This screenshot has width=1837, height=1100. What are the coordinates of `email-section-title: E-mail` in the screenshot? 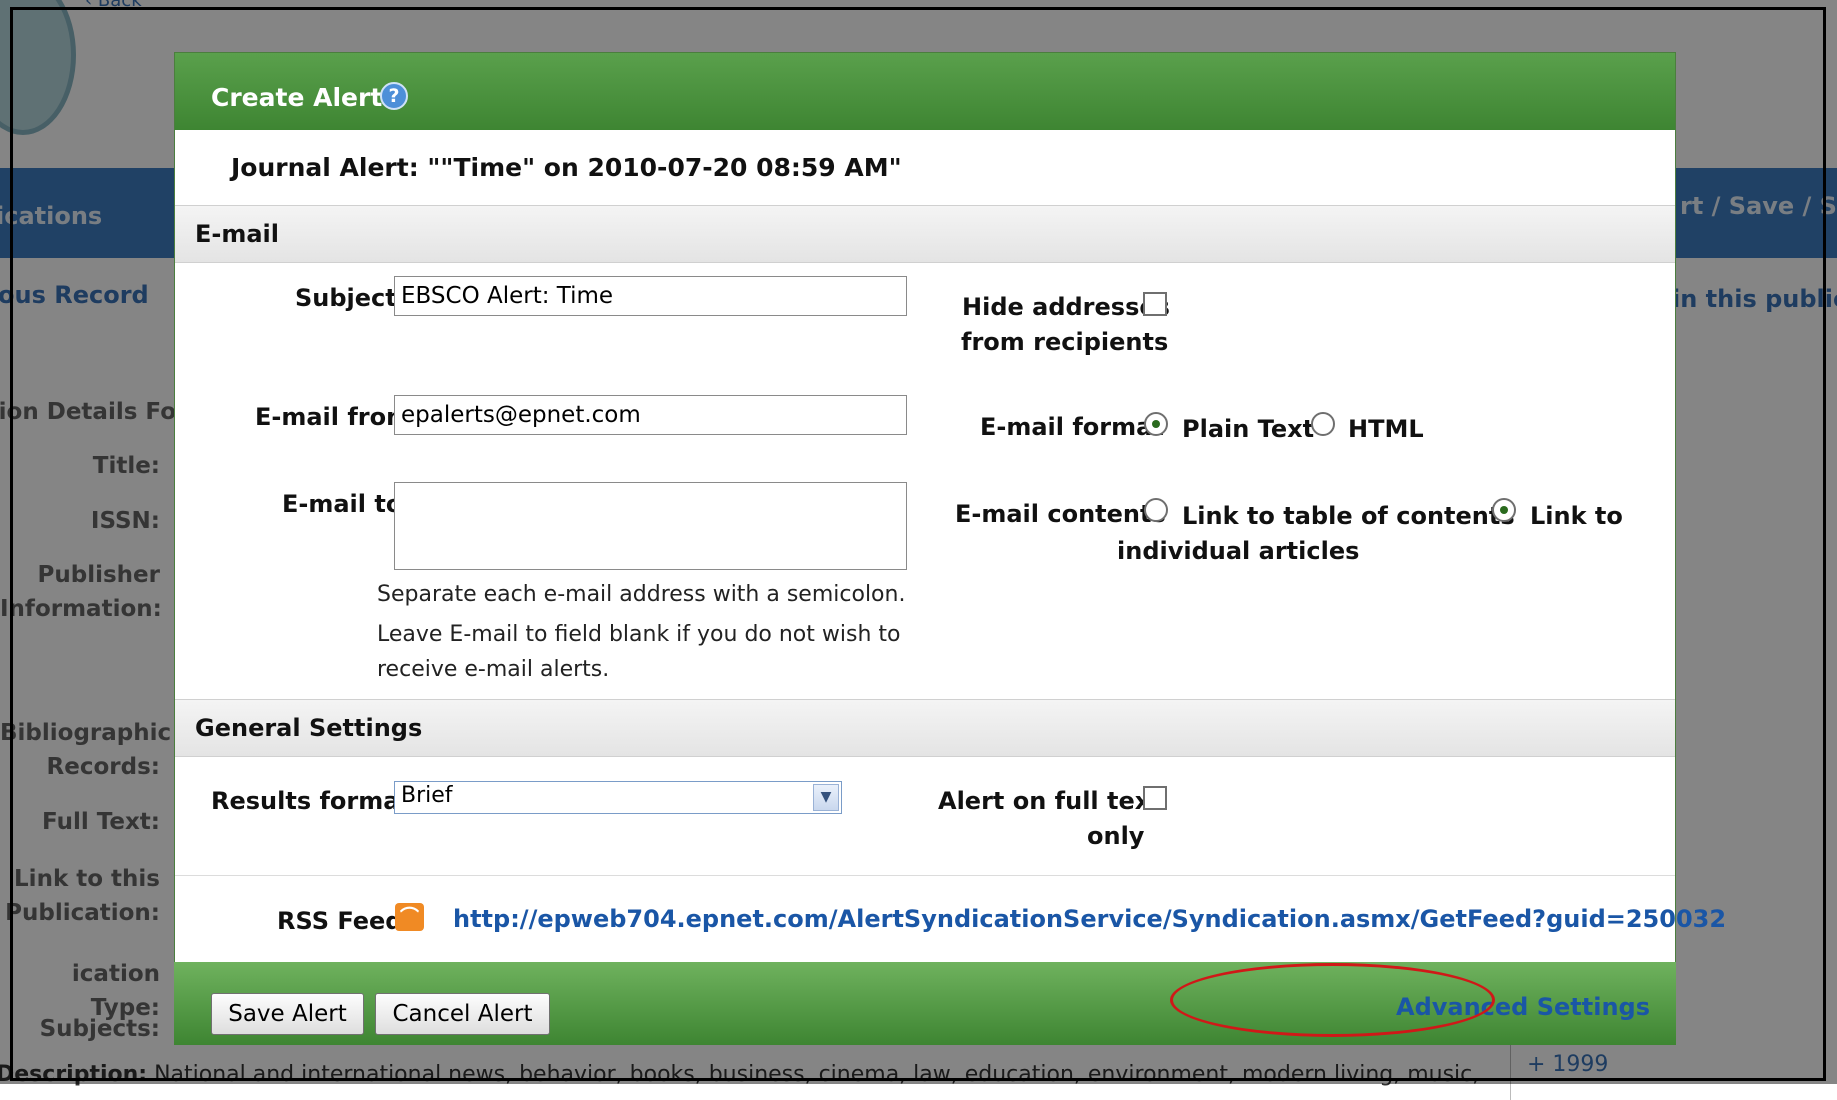 It's located at (237, 234).